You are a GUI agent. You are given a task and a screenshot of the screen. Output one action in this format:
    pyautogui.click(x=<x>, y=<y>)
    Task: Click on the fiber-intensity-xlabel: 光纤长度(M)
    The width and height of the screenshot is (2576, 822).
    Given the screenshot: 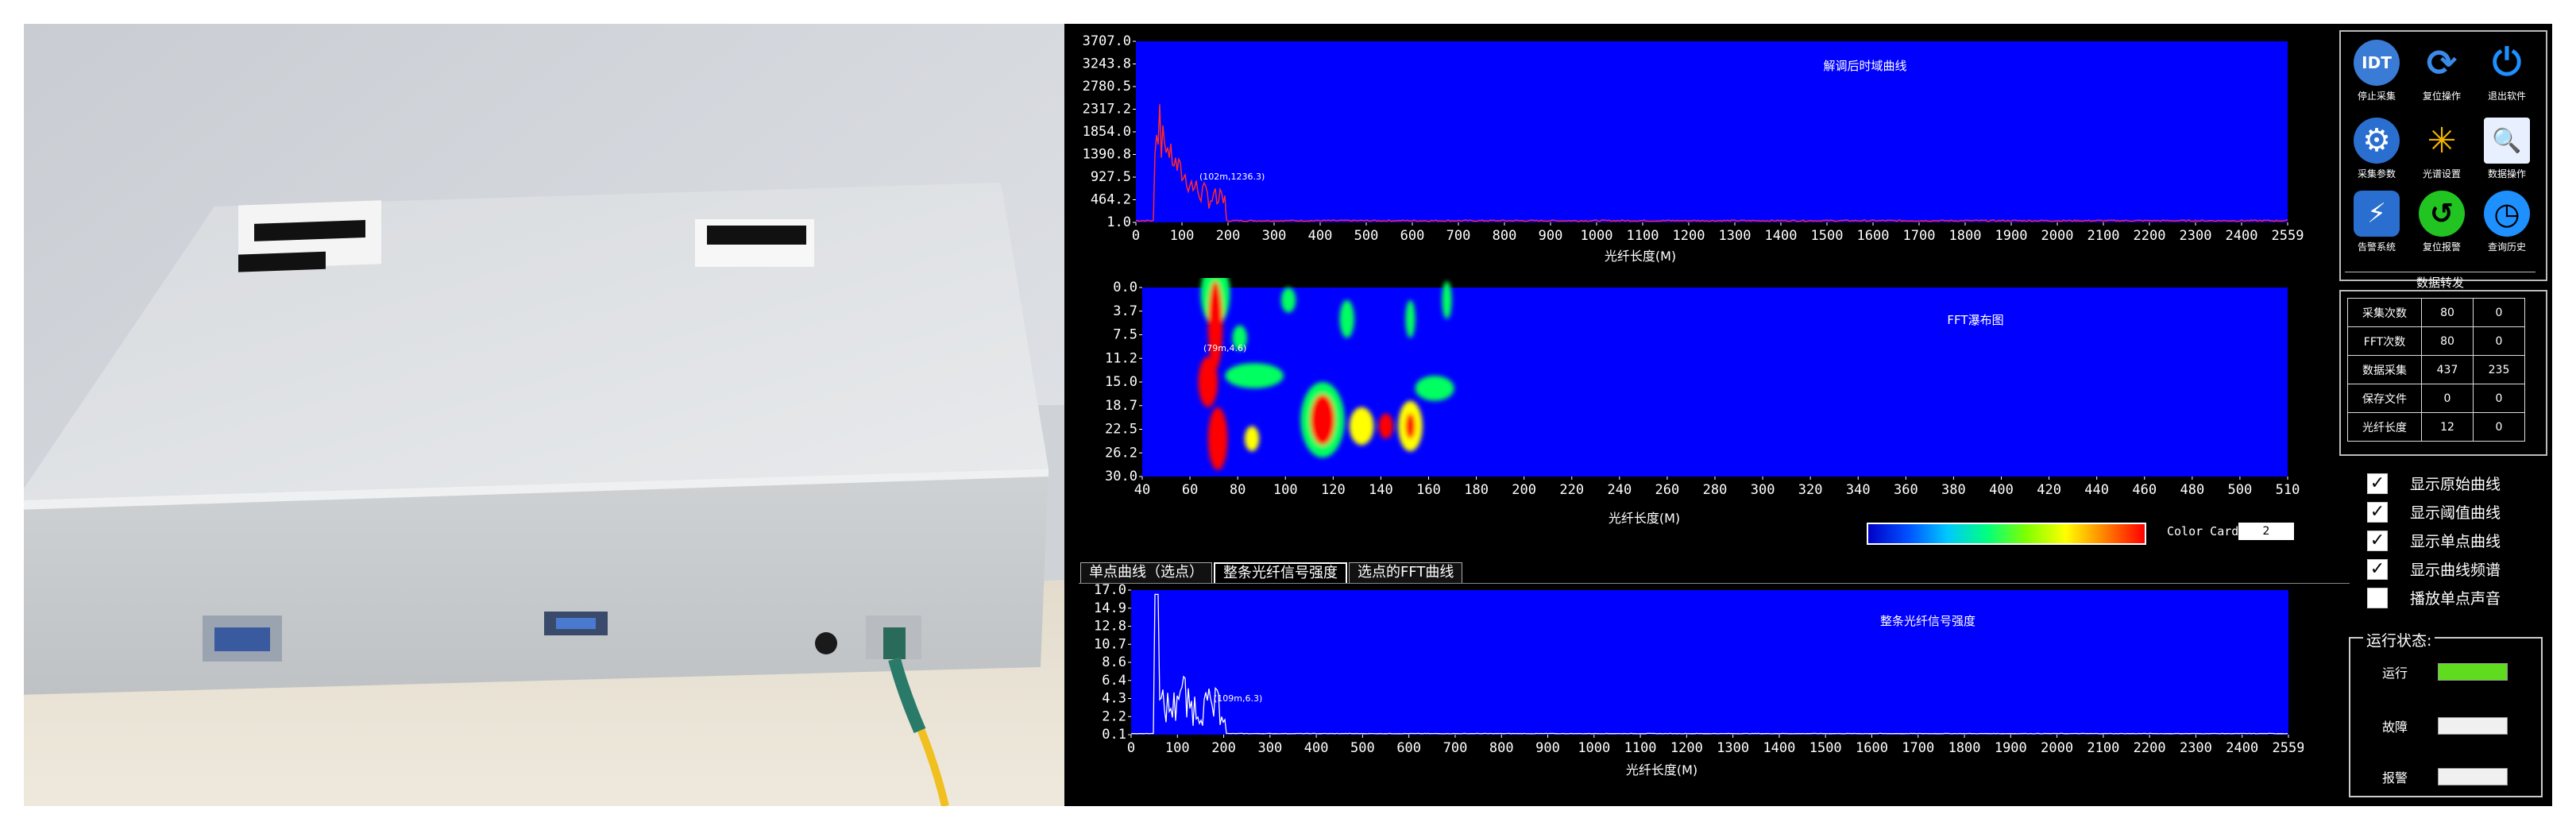 What is the action you would take?
    pyautogui.click(x=1662, y=770)
    